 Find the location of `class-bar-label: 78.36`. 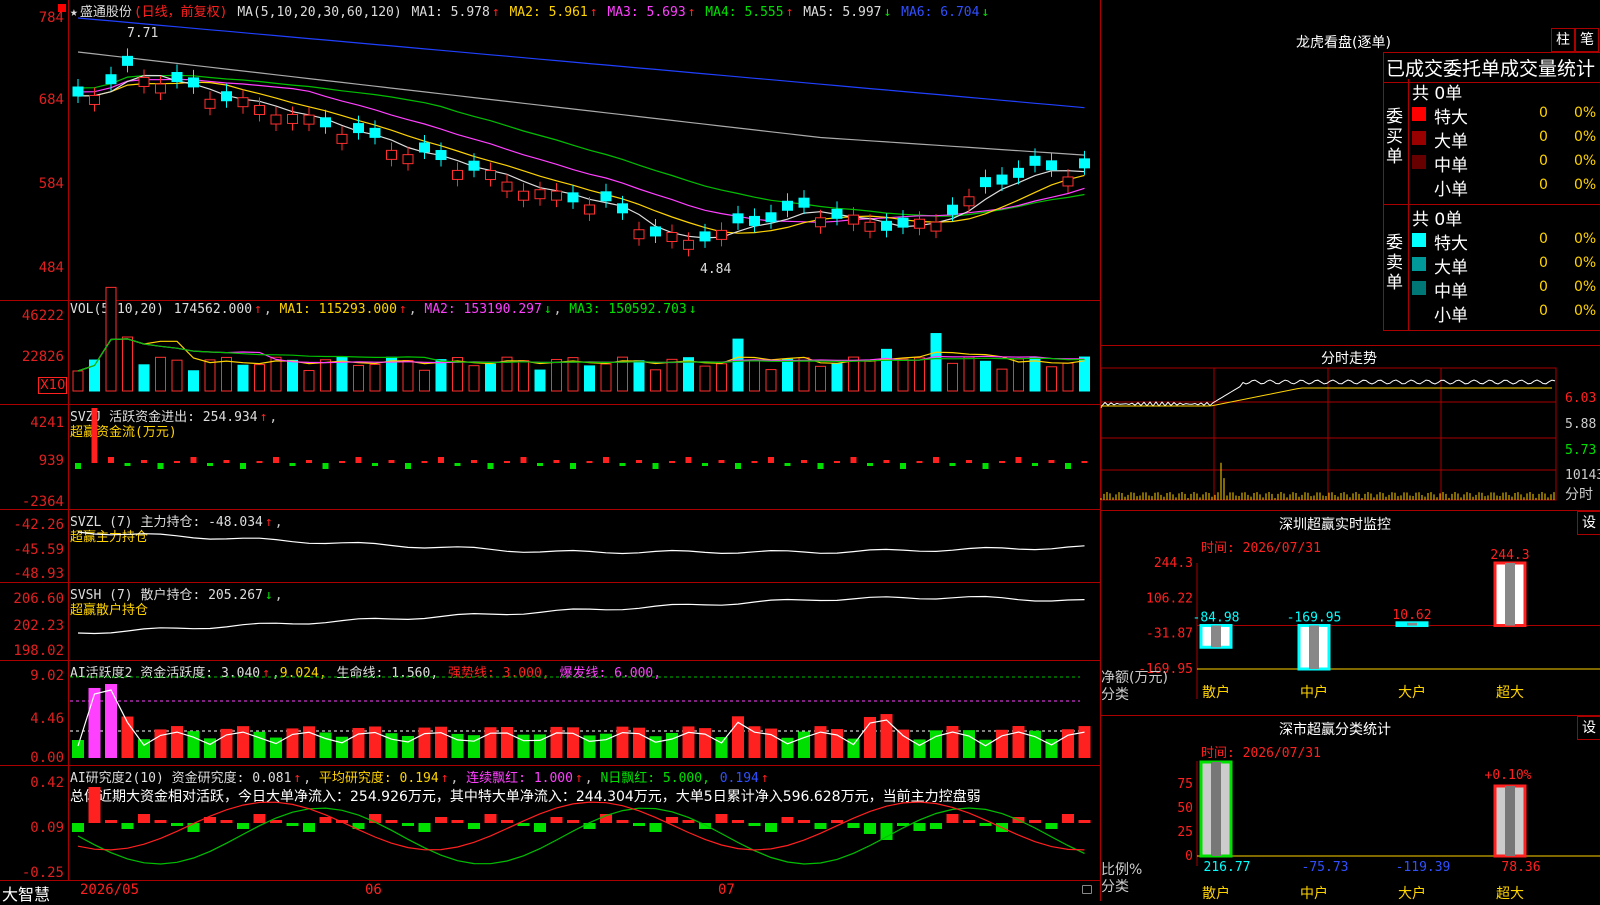

class-bar-label: 78.36 is located at coordinates (1520, 867).